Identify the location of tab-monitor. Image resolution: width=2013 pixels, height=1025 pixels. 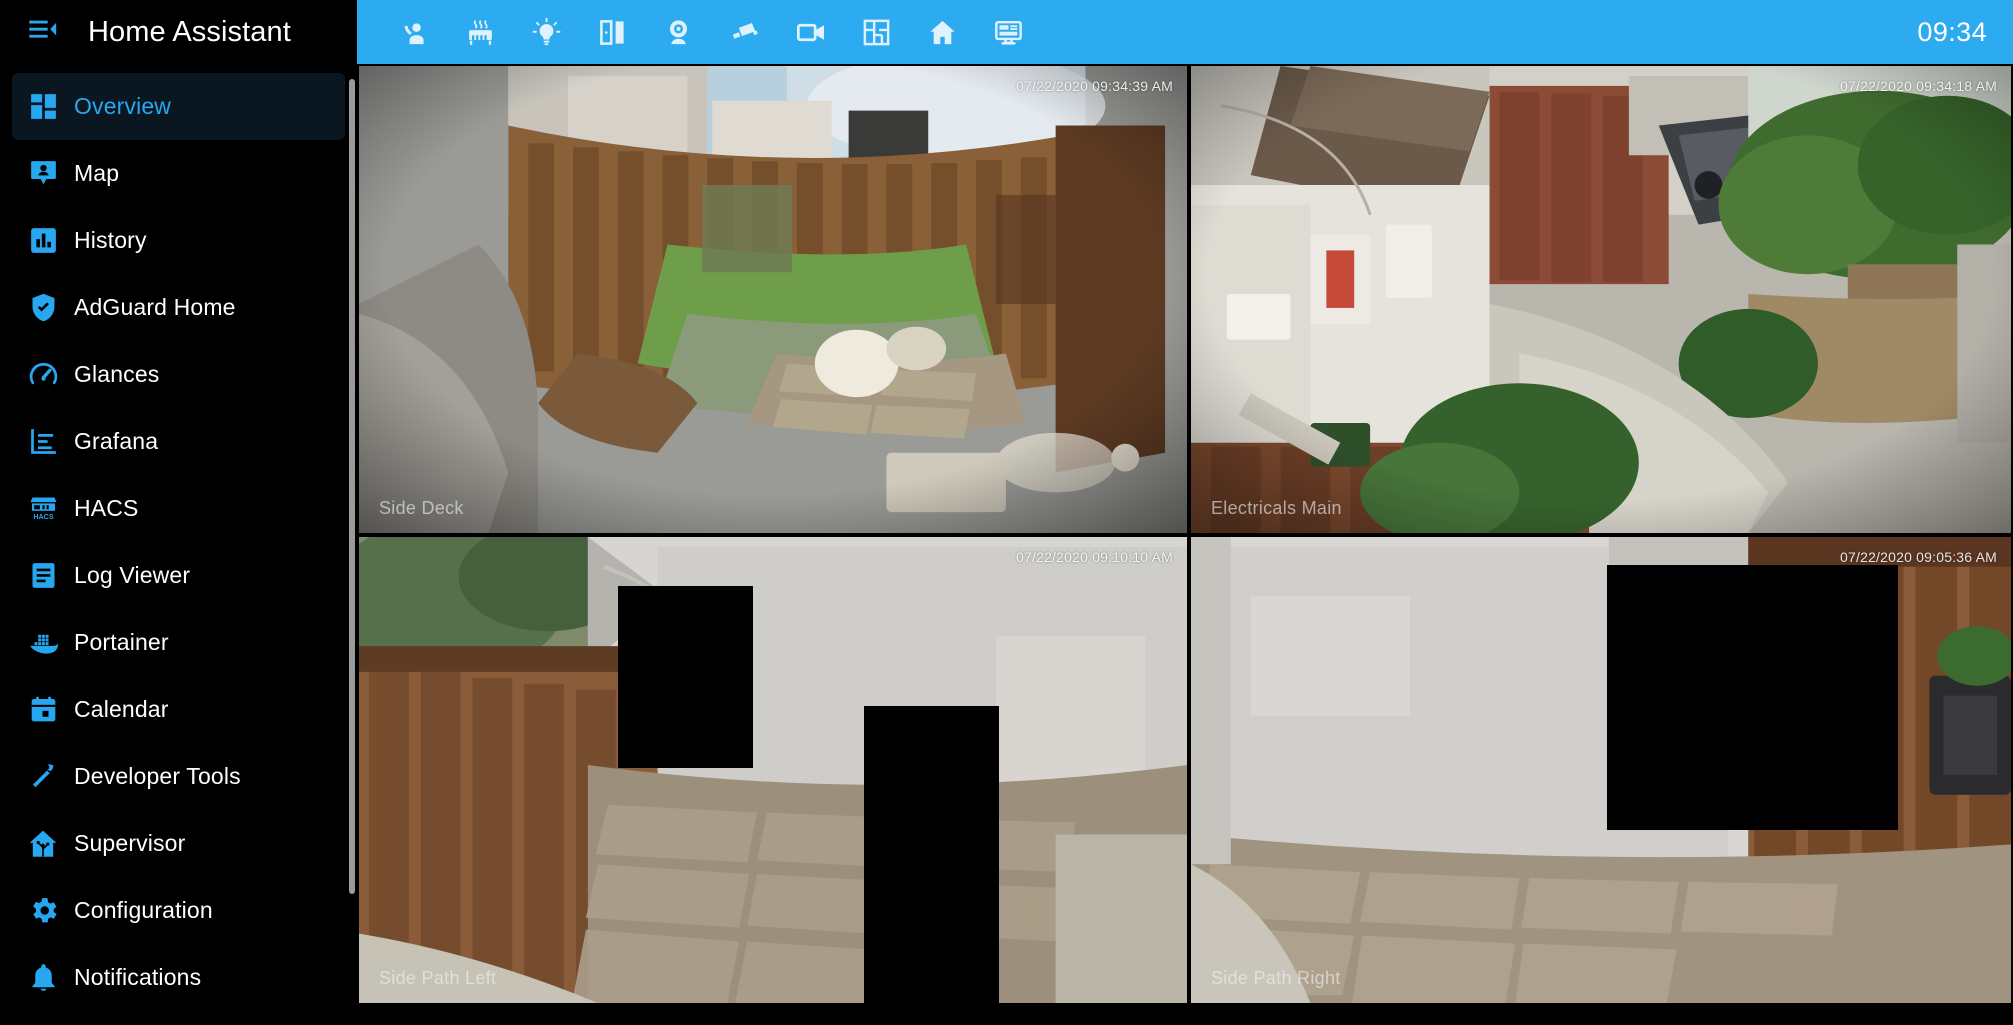
(1008, 32).